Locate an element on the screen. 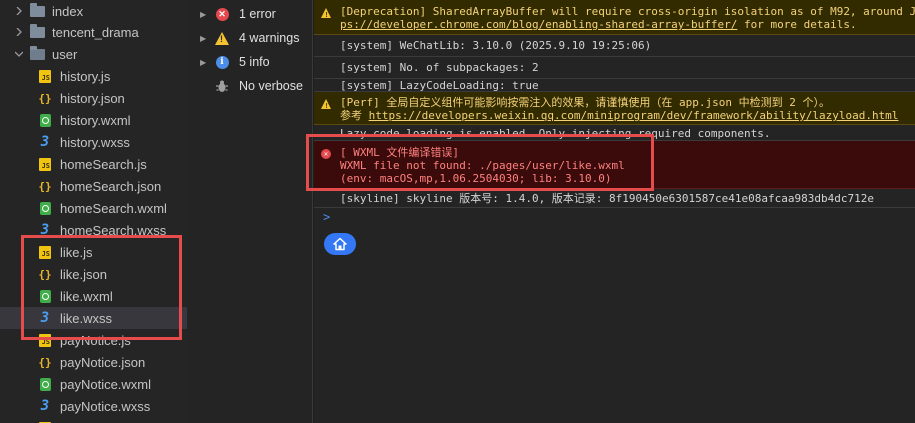 This screenshot has height=423, width=915. file-item: {} like.json is located at coordinates (93, 274).